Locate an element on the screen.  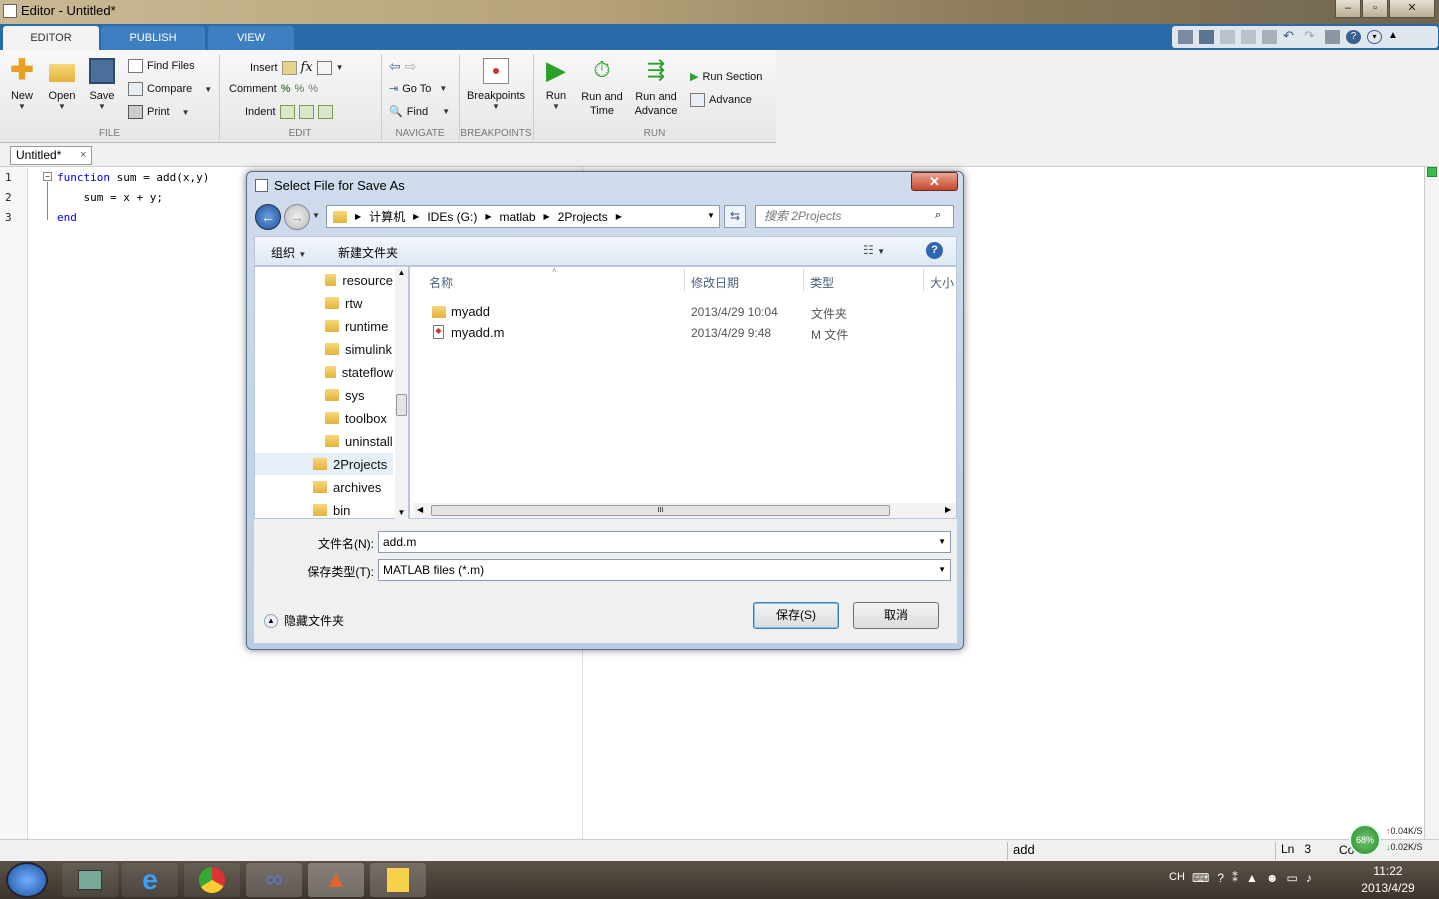
fx-icon: fx is located at coordinates (307, 67).